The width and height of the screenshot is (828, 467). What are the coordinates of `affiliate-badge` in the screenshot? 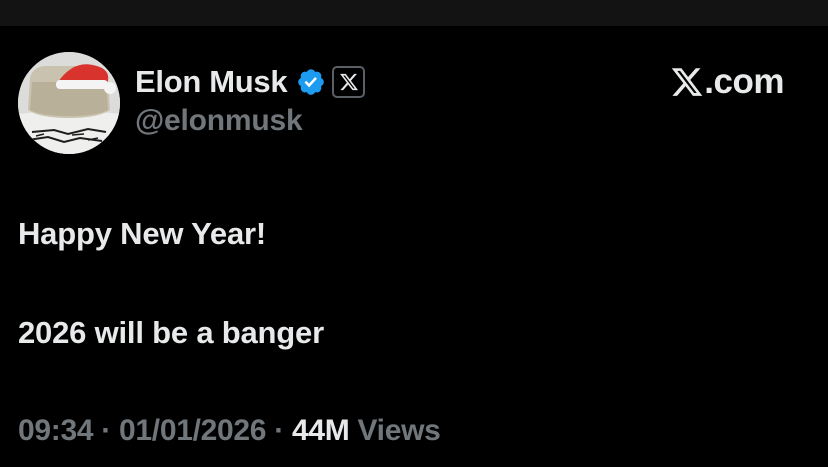 It's located at (349, 82).